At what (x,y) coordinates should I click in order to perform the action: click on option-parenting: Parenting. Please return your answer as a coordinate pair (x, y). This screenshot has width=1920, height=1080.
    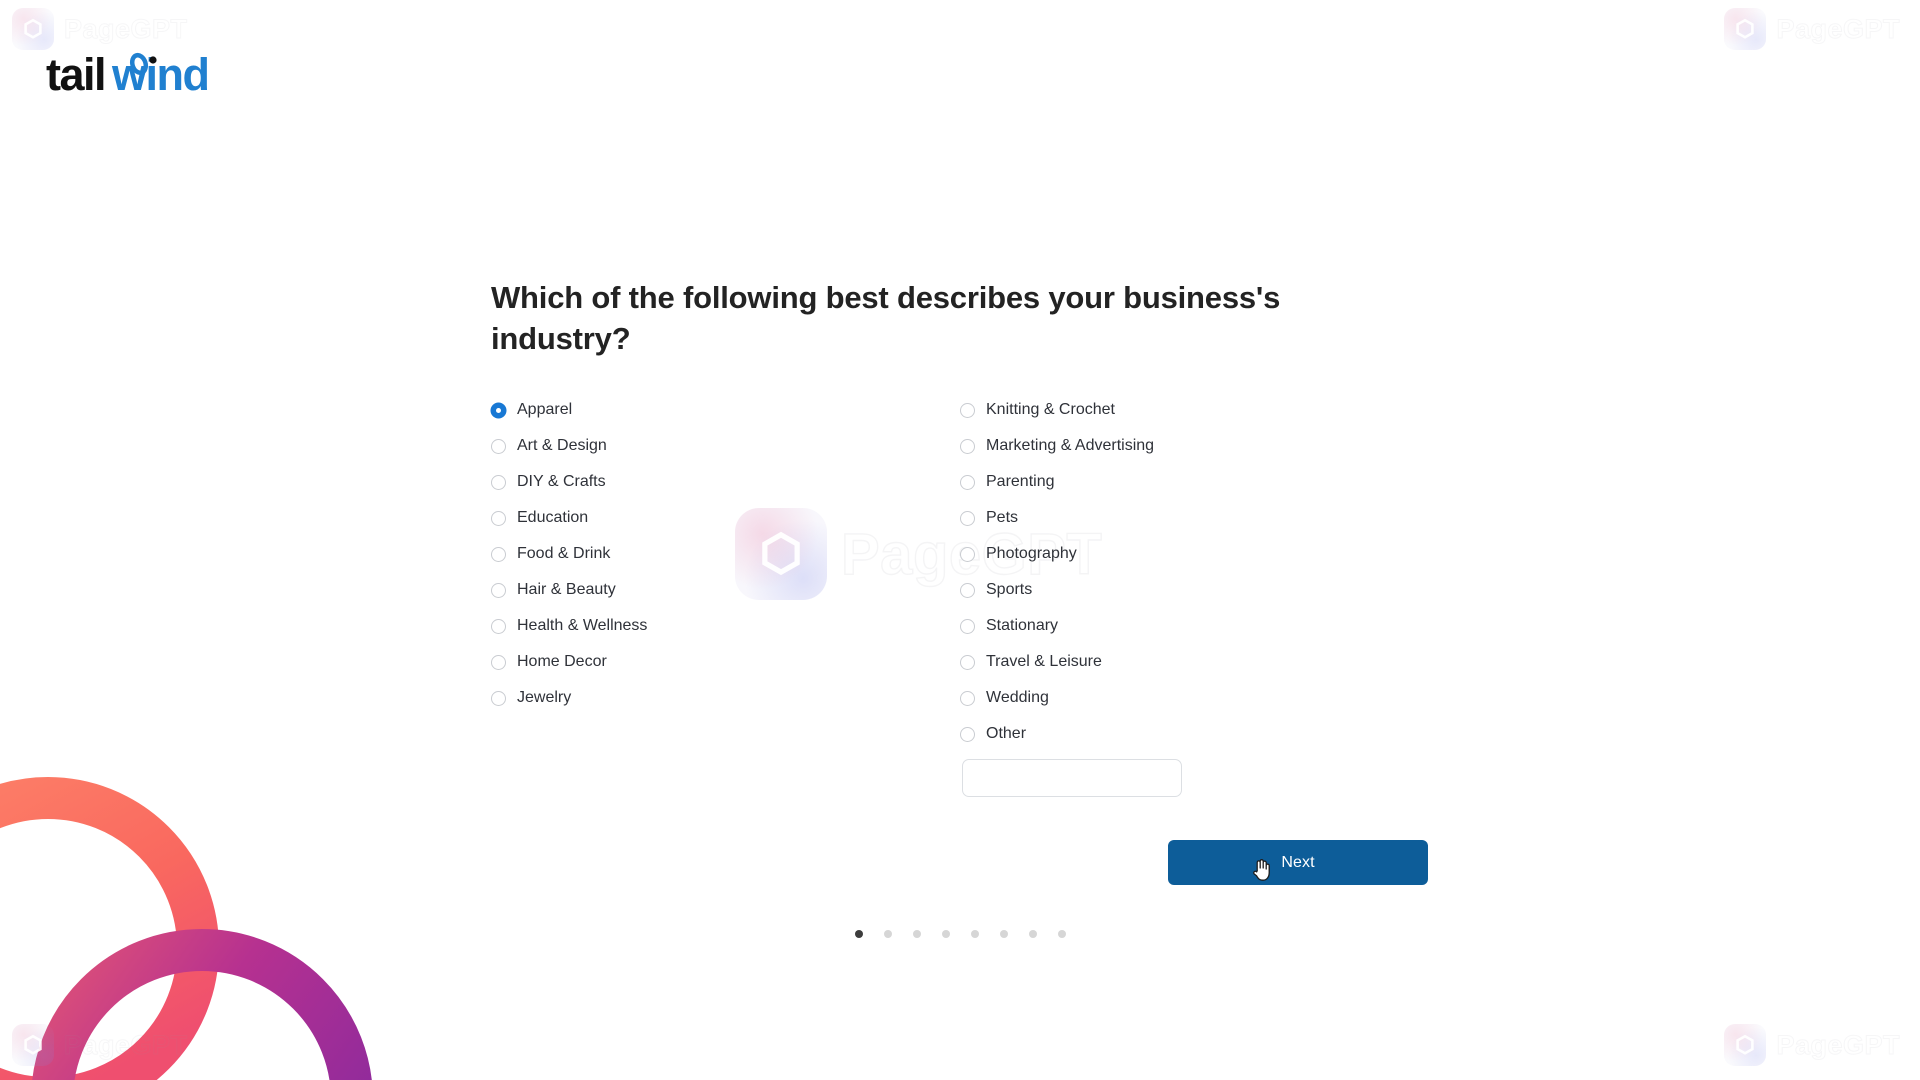
    Looking at the image, I should click on (1160, 482).